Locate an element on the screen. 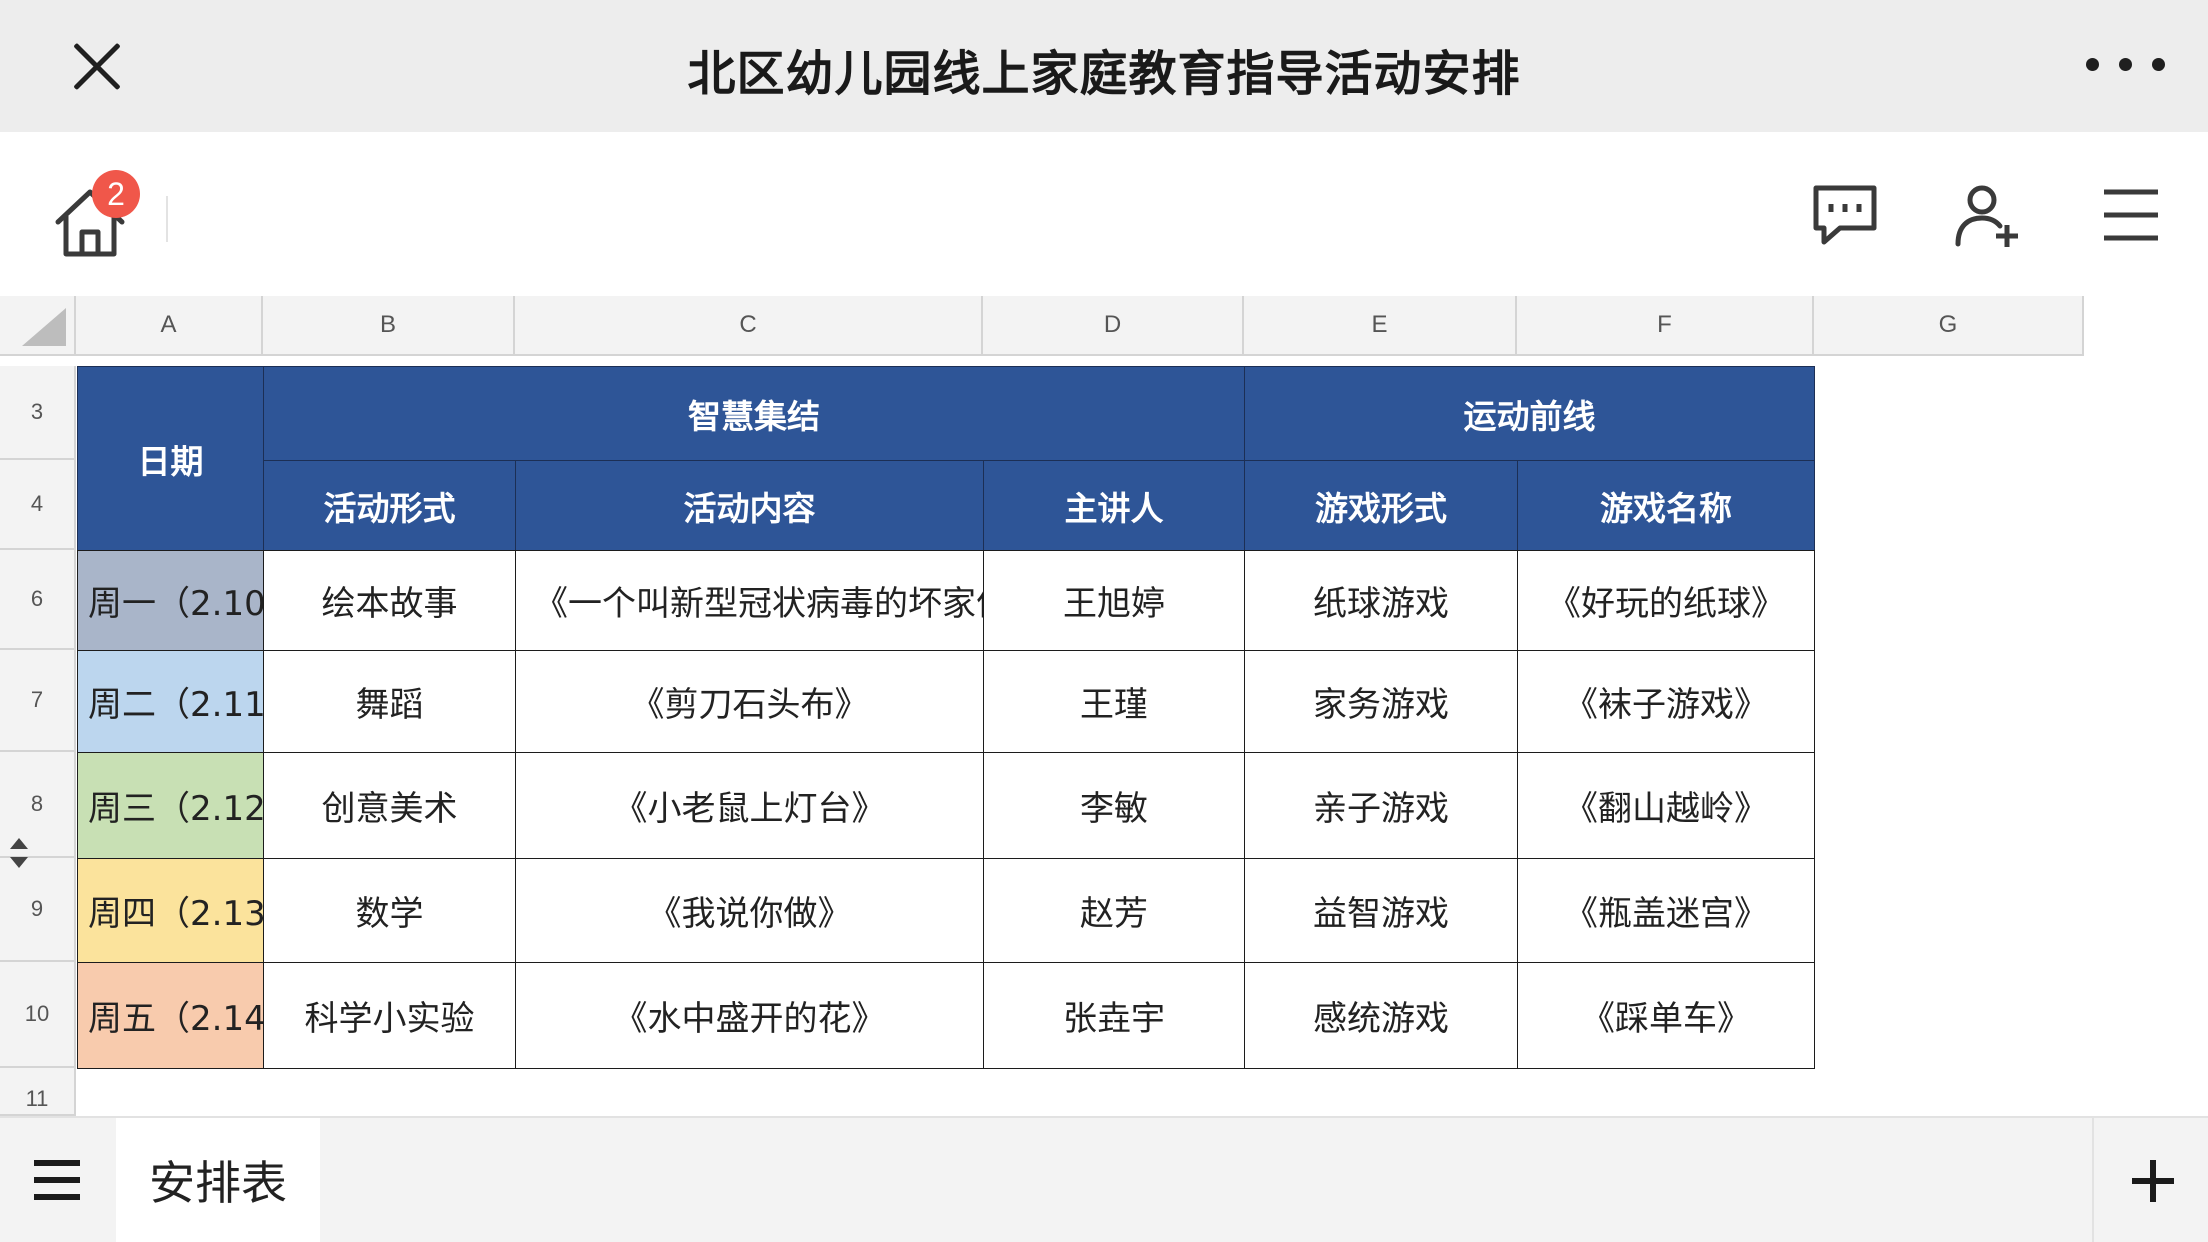 This screenshot has width=2208, height=1242. game-name-cell: 《袜子游戏》 is located at coordinates (1666, 701).